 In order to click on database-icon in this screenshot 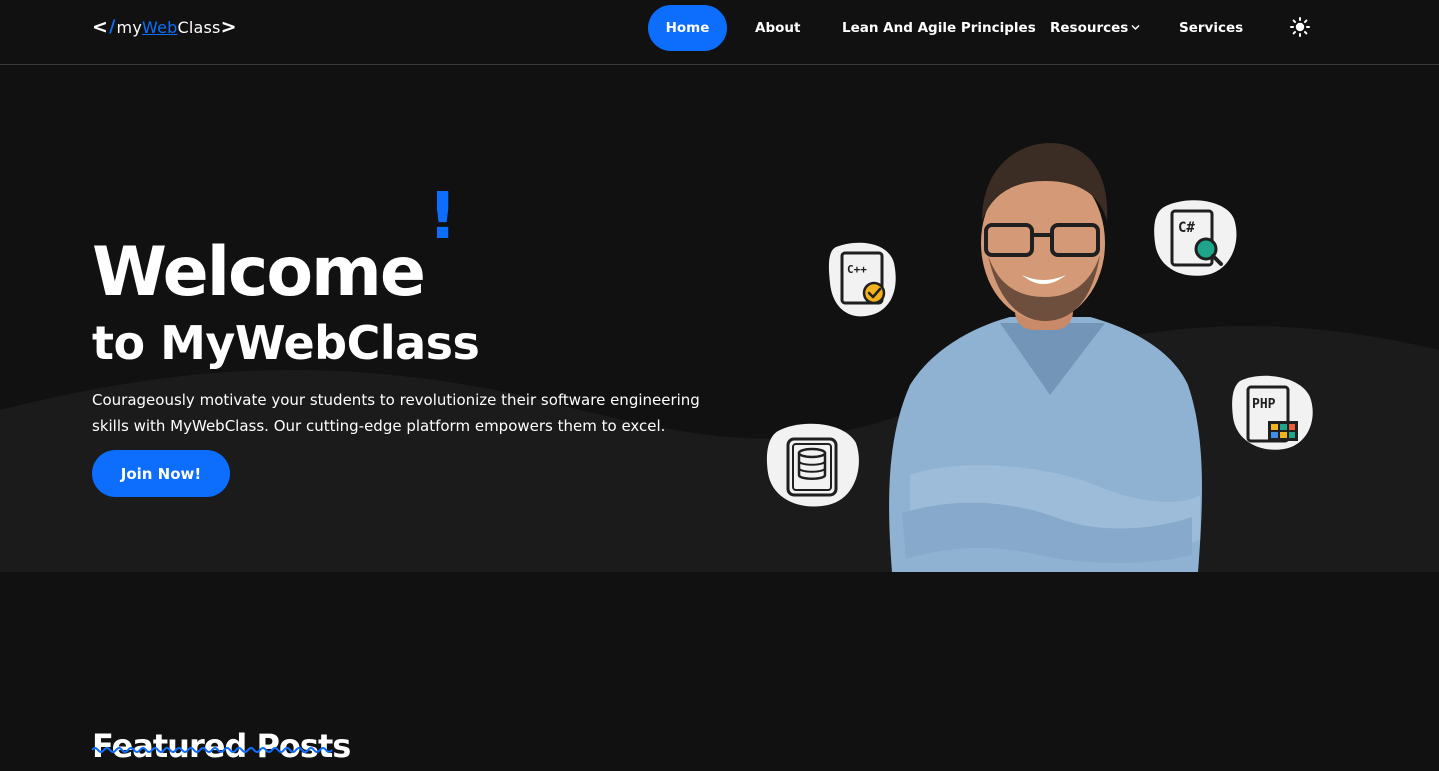, I will do `click(812, 465)`.